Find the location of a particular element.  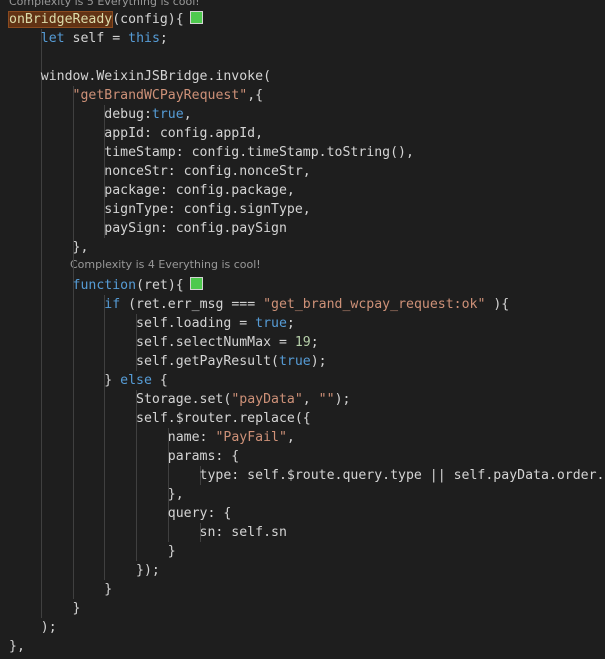

code-token: { is located at coordinates (159, 380).